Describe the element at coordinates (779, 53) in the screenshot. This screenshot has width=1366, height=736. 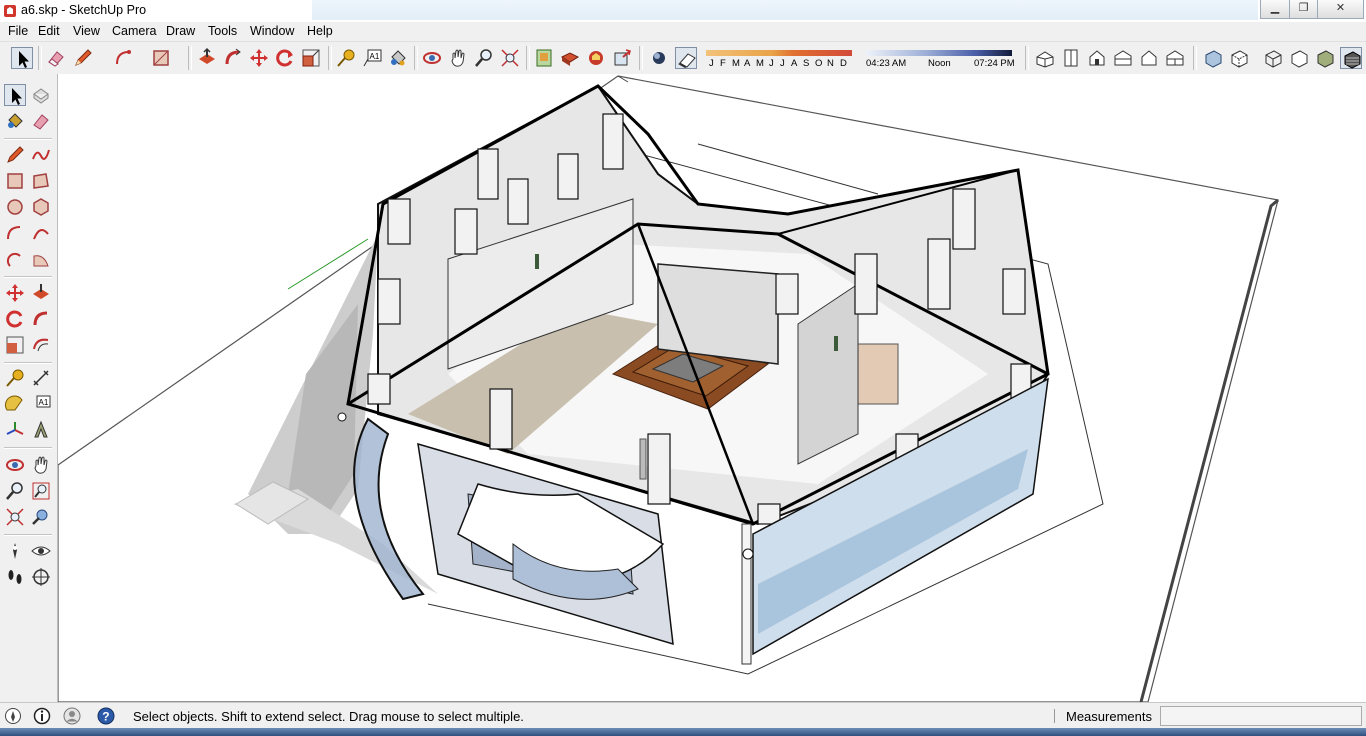
I see `shadow-month-slider` at that location.